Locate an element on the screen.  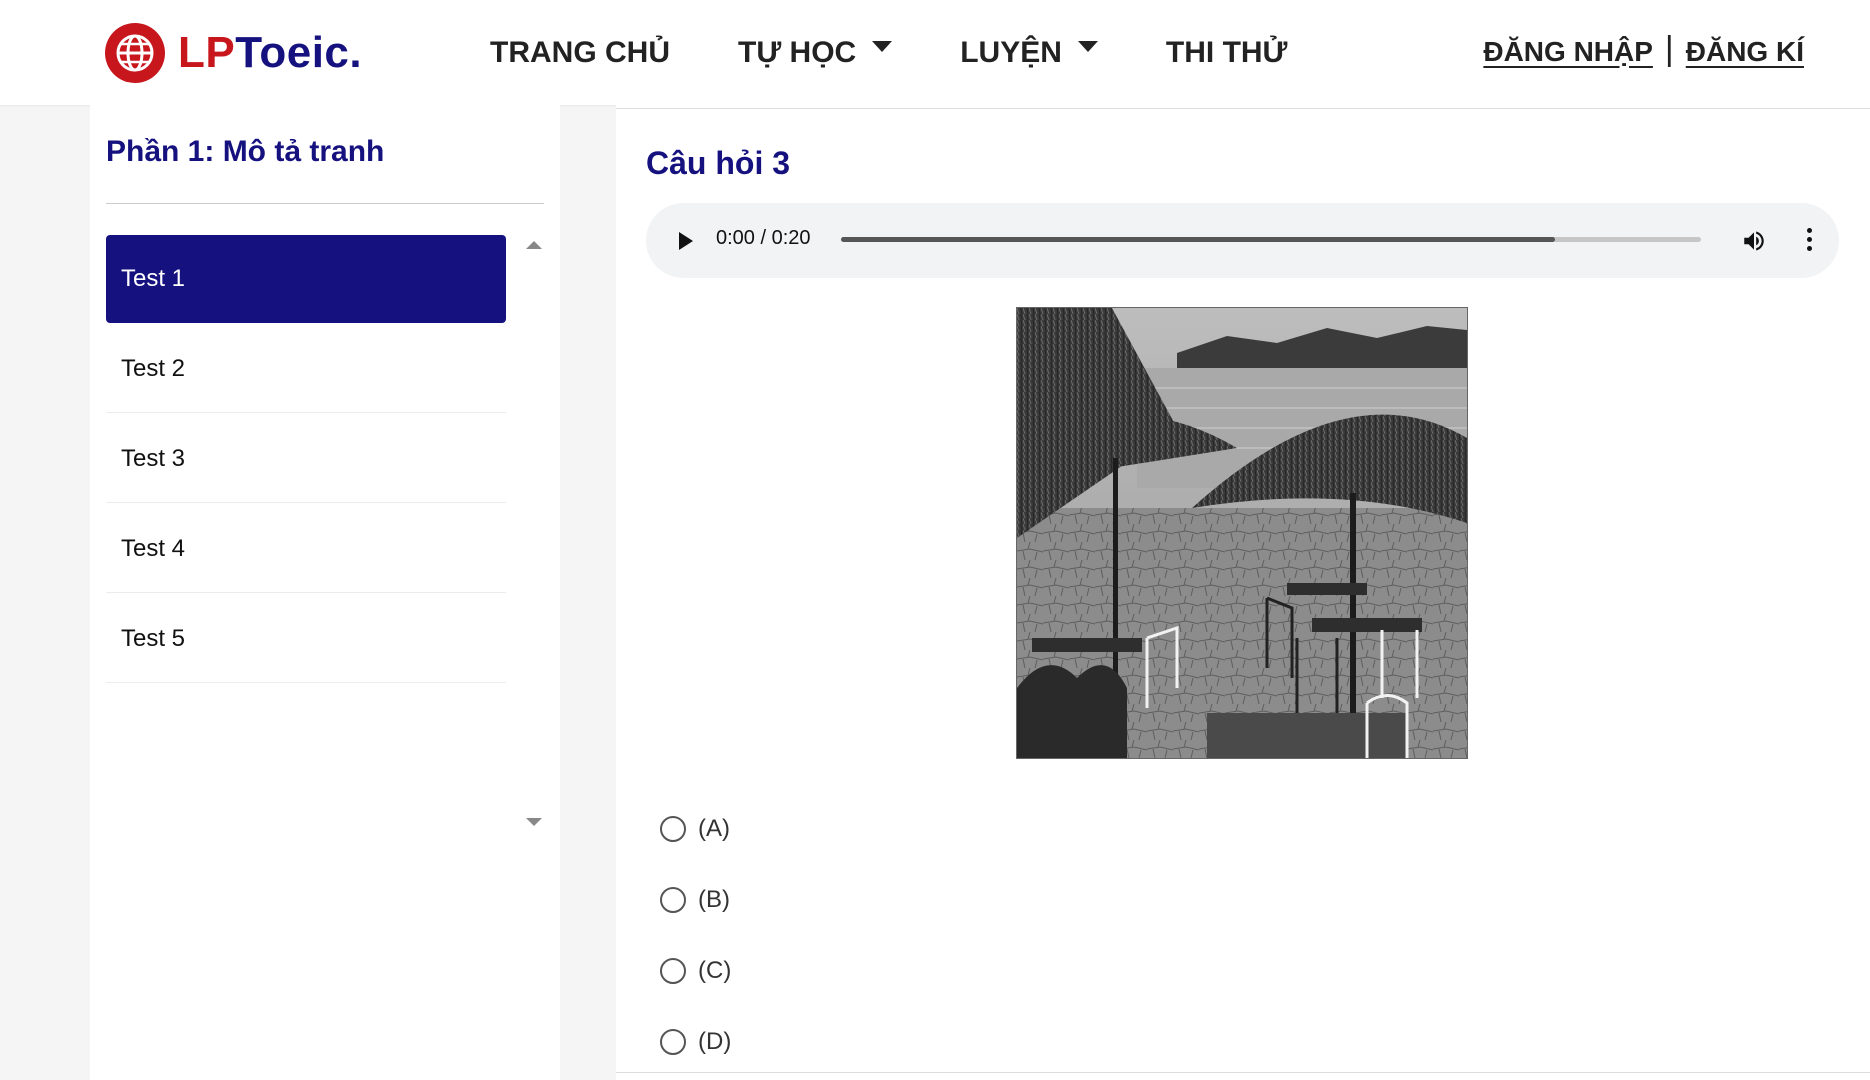
register-link: ĐĂNG KÍ is located at coordinates (1745, 52).